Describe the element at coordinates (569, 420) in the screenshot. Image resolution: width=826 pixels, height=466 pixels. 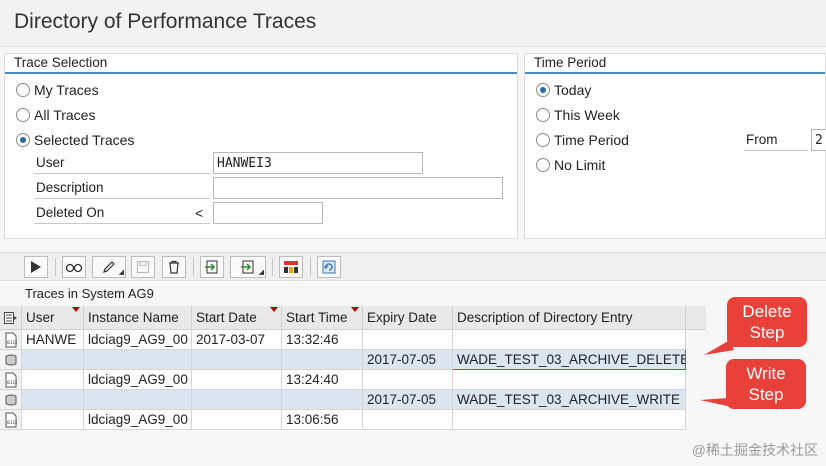
I see `cell-description` at that location.